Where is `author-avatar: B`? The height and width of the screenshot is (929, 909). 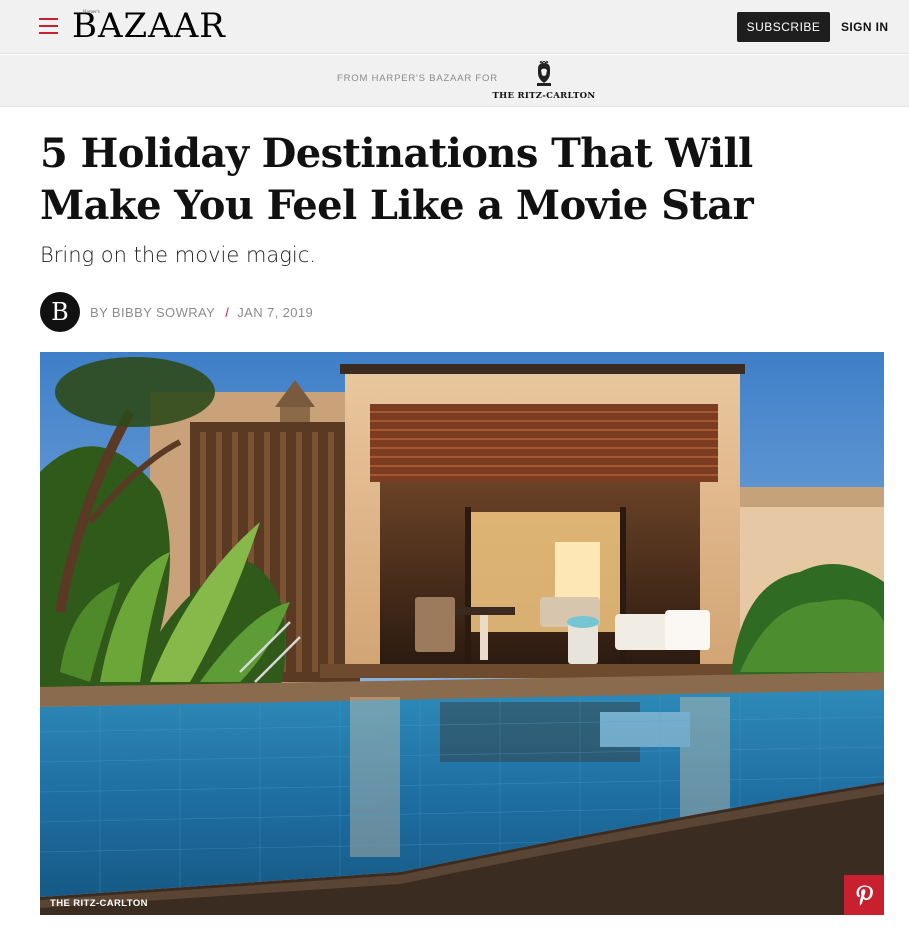 author-avatar: B is located at coordinates (60, 312).